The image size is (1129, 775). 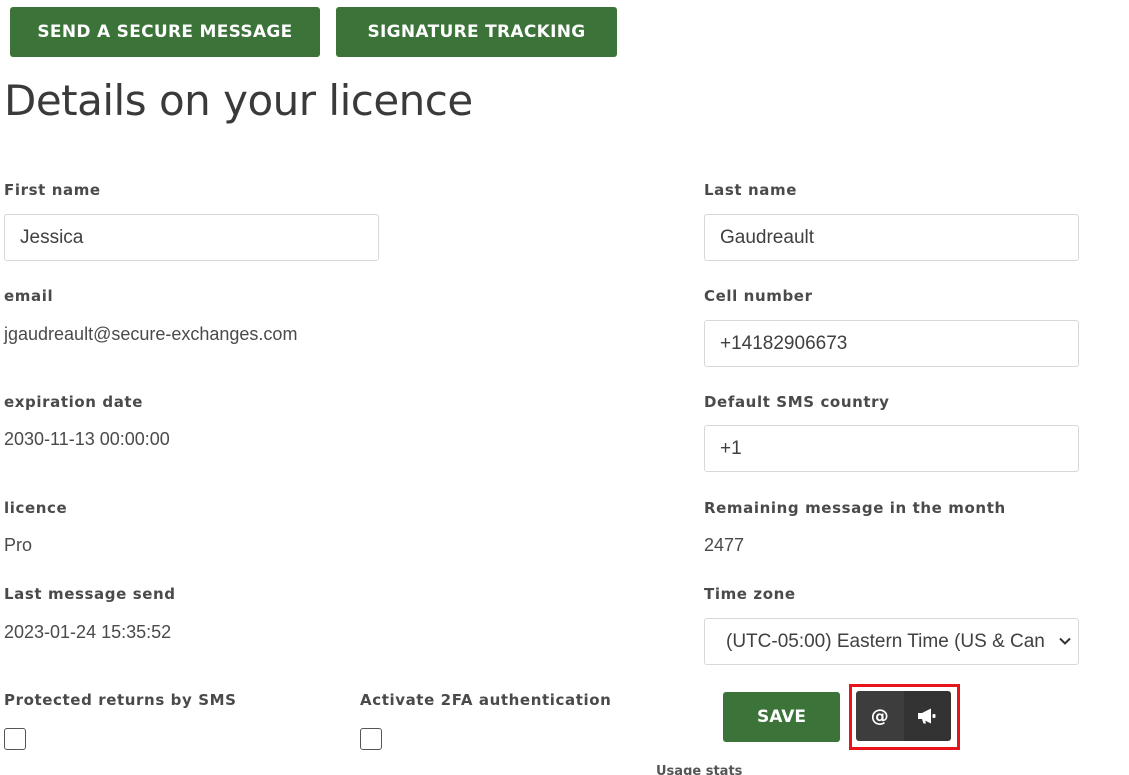 I want to click on at-sign-icon: @, so click(x=879, y=716).